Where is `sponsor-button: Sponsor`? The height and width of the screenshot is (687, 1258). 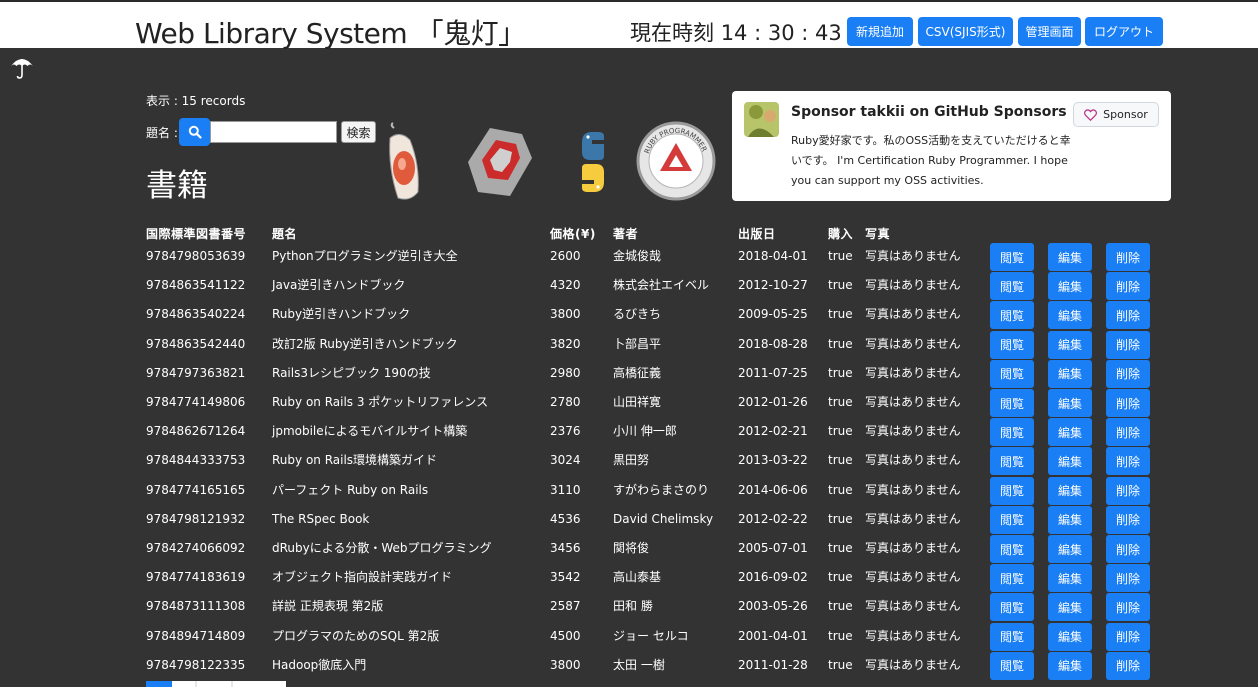
sponsor-button: Sponsor is located at coordinates (1116, 114).